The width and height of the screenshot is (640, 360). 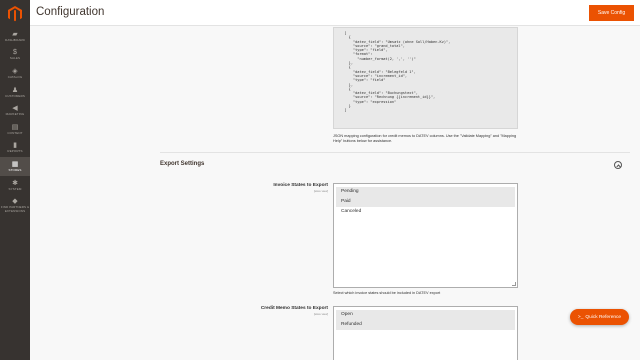 What do you see at coordinates (425, 325) in the screenshot?
I see `select-option: Refunded` at bounding box center [425, 325].